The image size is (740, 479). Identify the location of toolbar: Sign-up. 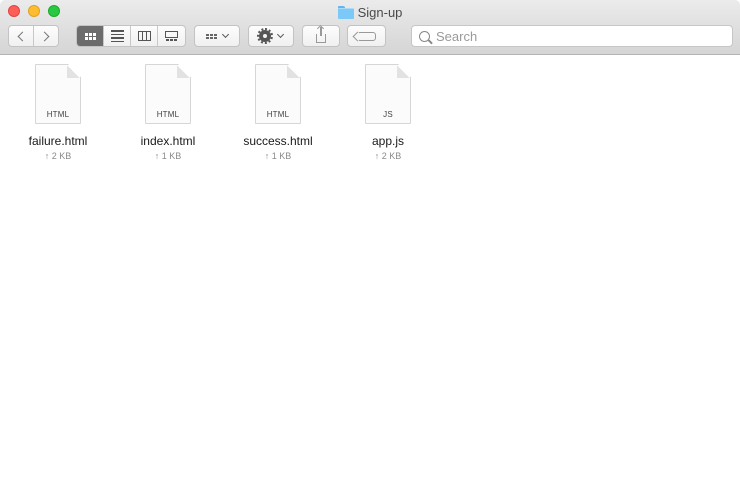
(370, 27).